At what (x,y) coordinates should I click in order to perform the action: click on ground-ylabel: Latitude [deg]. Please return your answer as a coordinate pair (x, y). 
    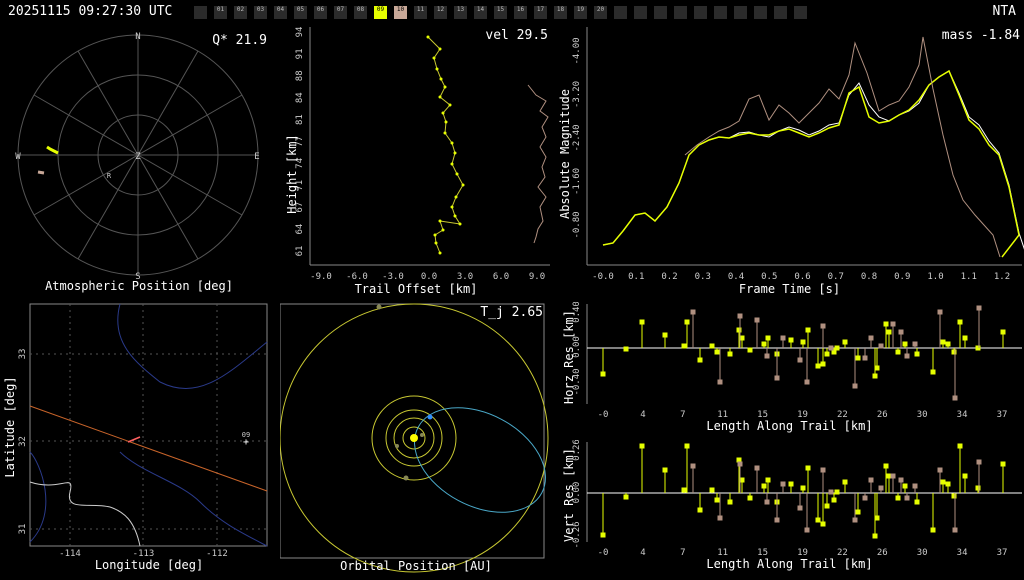
    Looking at the image, I should click on (10, 427).